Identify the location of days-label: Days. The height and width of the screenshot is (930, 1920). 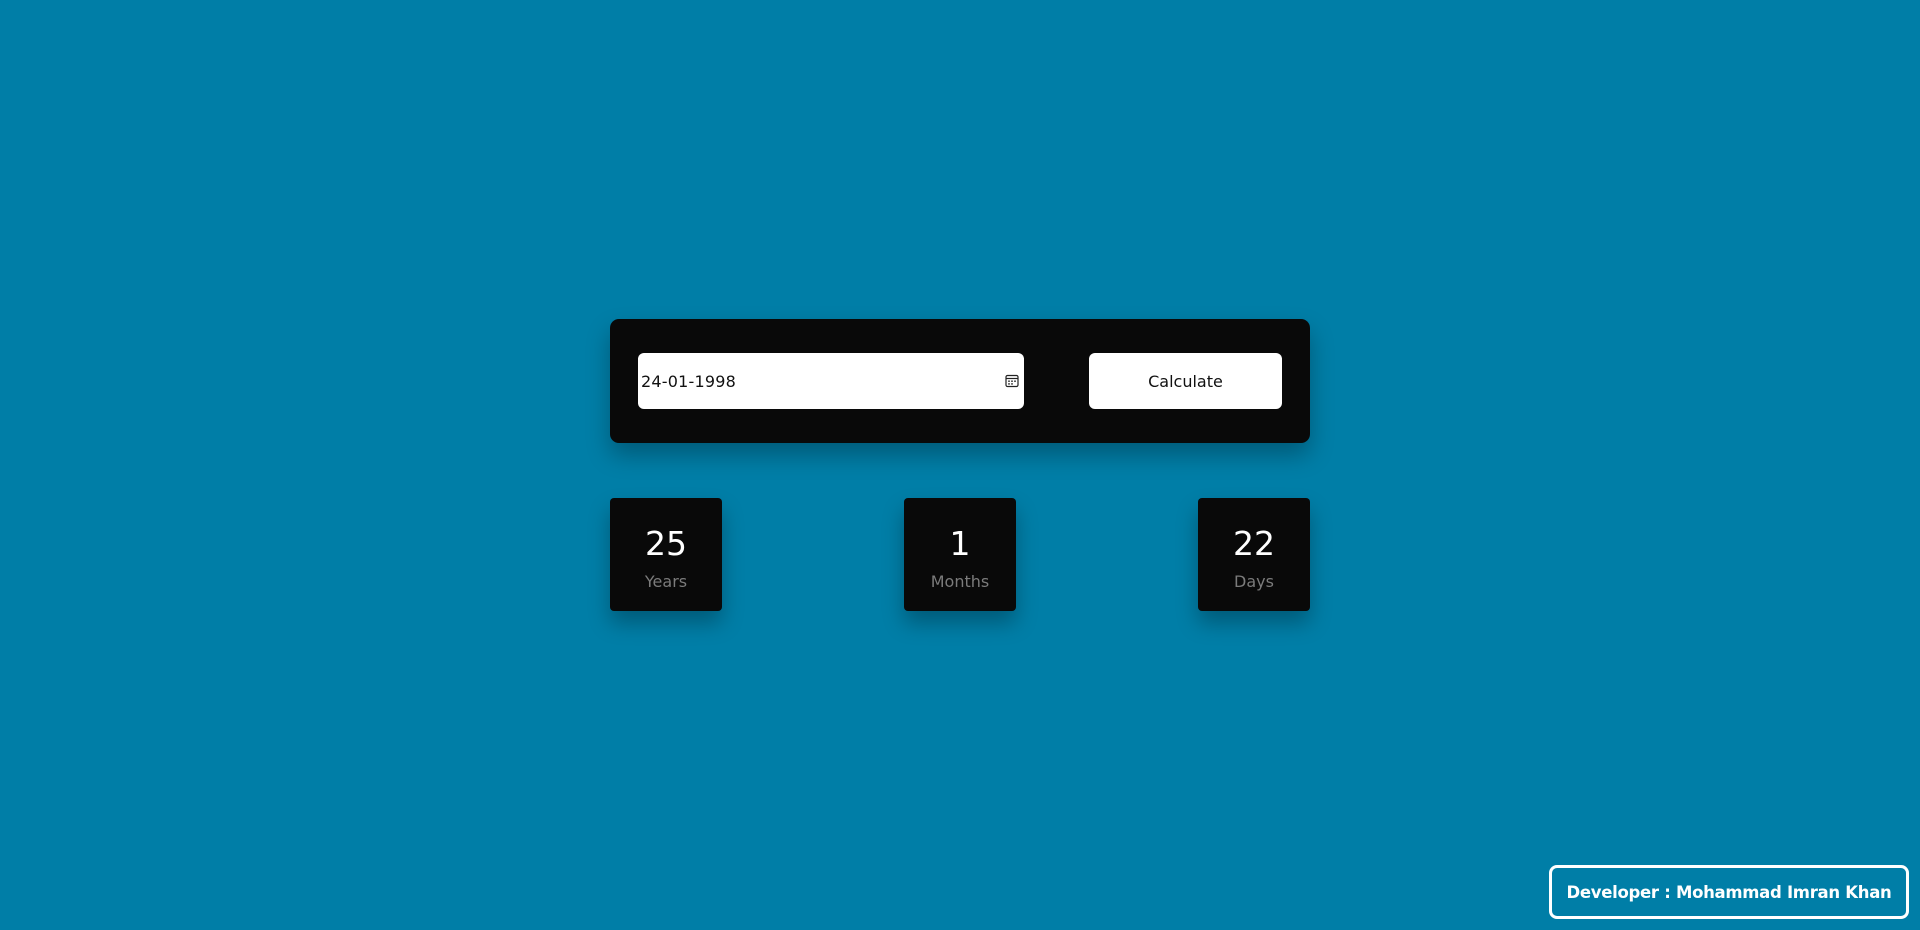
(1254, 581).